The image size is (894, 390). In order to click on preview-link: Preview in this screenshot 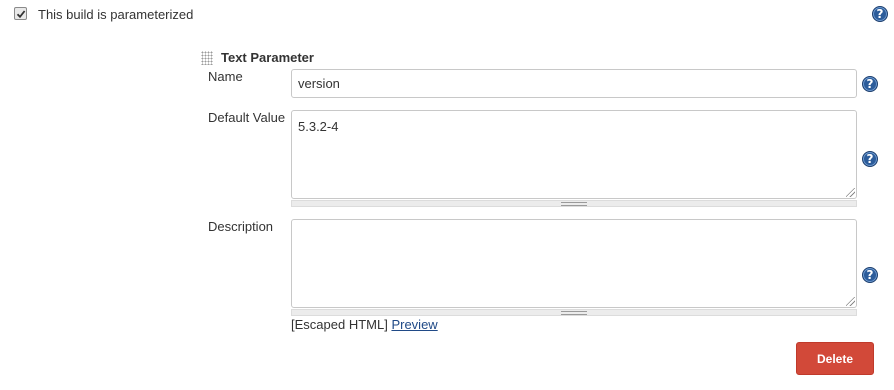, I will do `click(414, 324)`.